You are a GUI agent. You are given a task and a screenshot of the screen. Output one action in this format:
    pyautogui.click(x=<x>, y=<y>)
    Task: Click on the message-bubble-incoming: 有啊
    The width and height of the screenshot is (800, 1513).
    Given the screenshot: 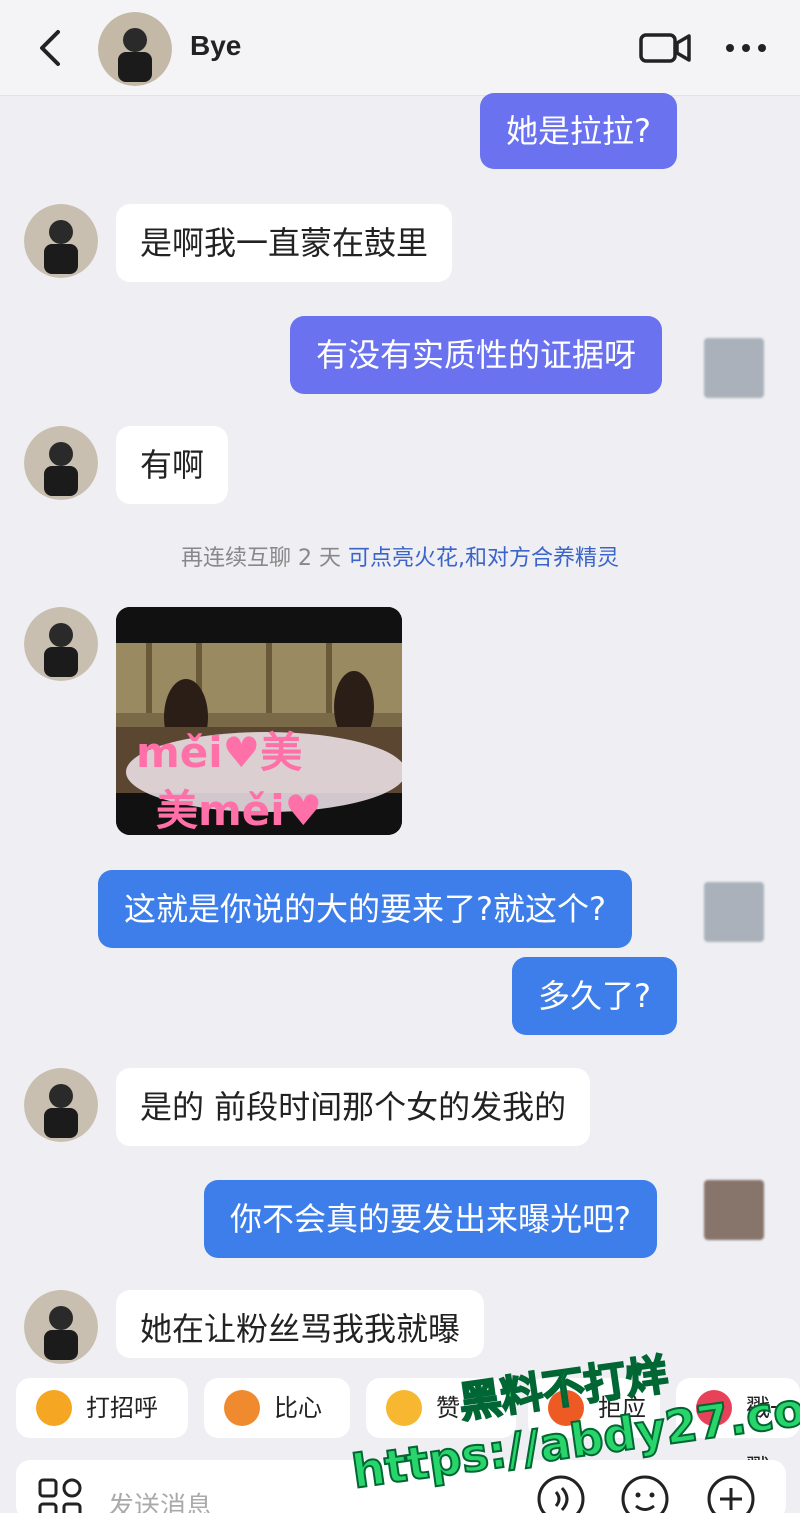 What is the action you would take?
    pyautogui.click(x=172, y=465)
    